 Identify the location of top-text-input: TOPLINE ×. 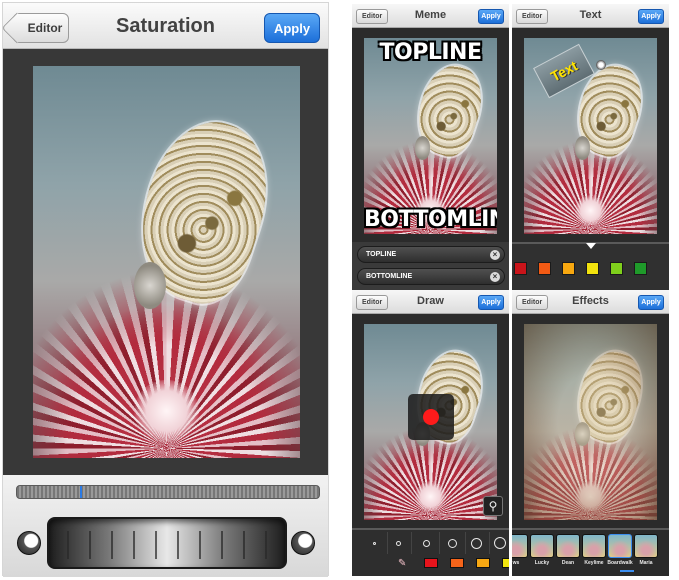
(431, 254).